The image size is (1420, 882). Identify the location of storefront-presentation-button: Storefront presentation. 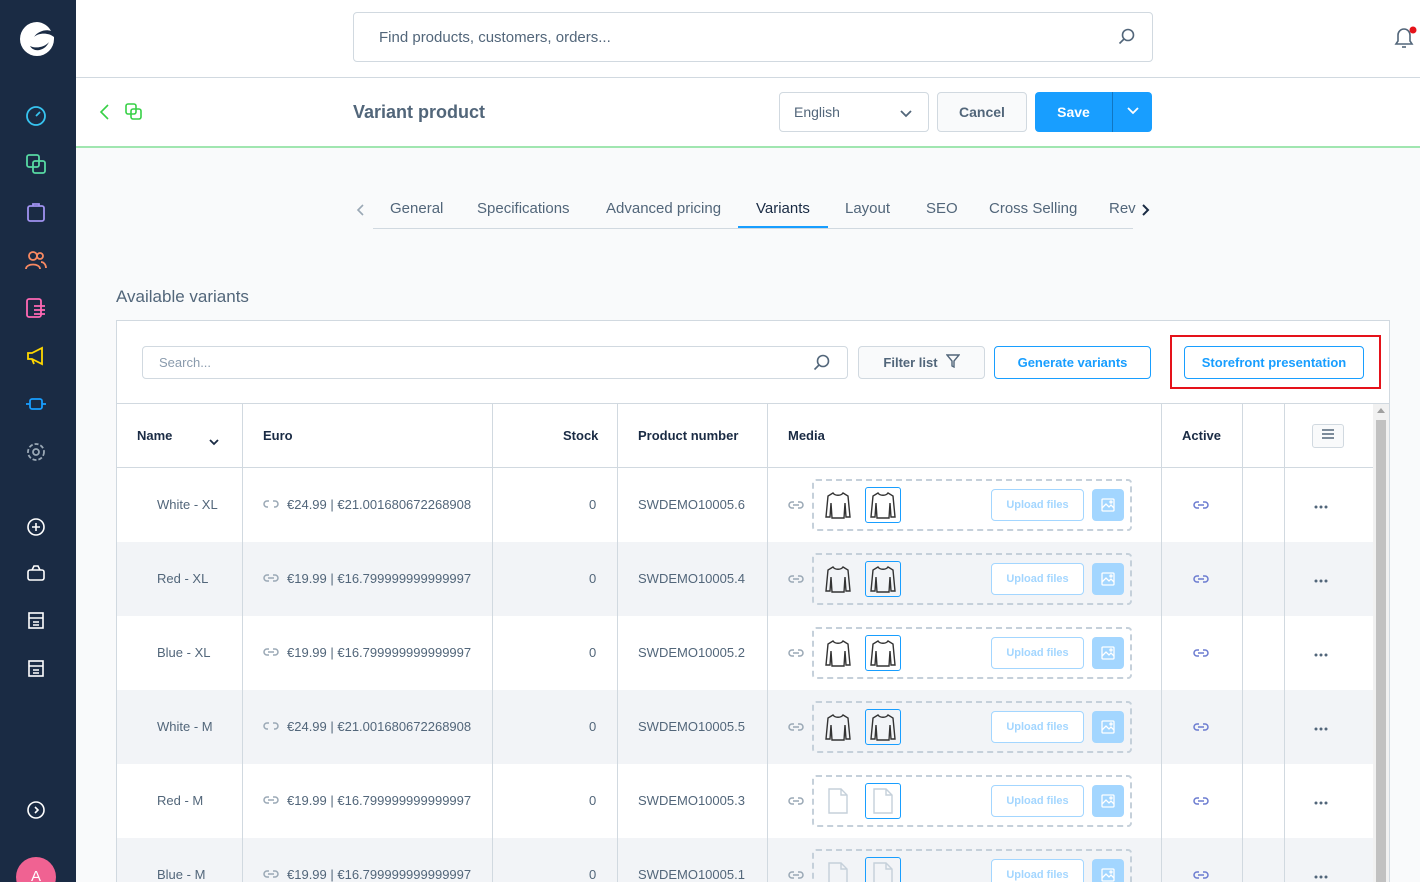
(1274, 362).